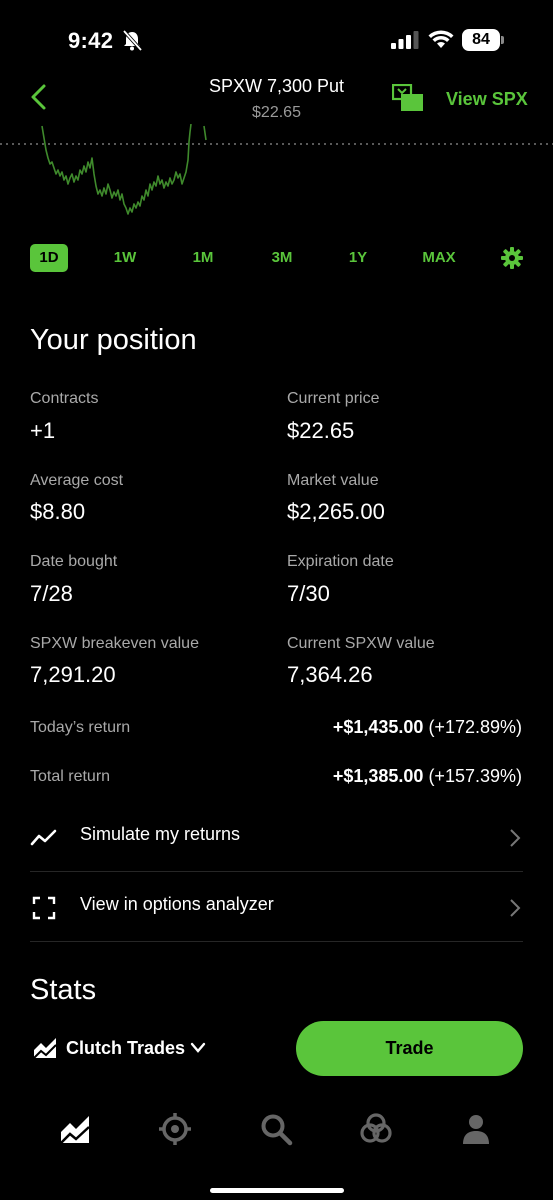 The height and width of the screenshot is (1200, 553). I want to click on todays-return-value: +$1,435.00 (+172.89%), so click(427, 727).